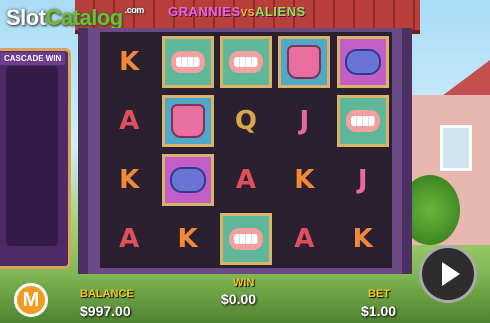  I want to click on symbol-letter-q: Q, so click(246, 120).